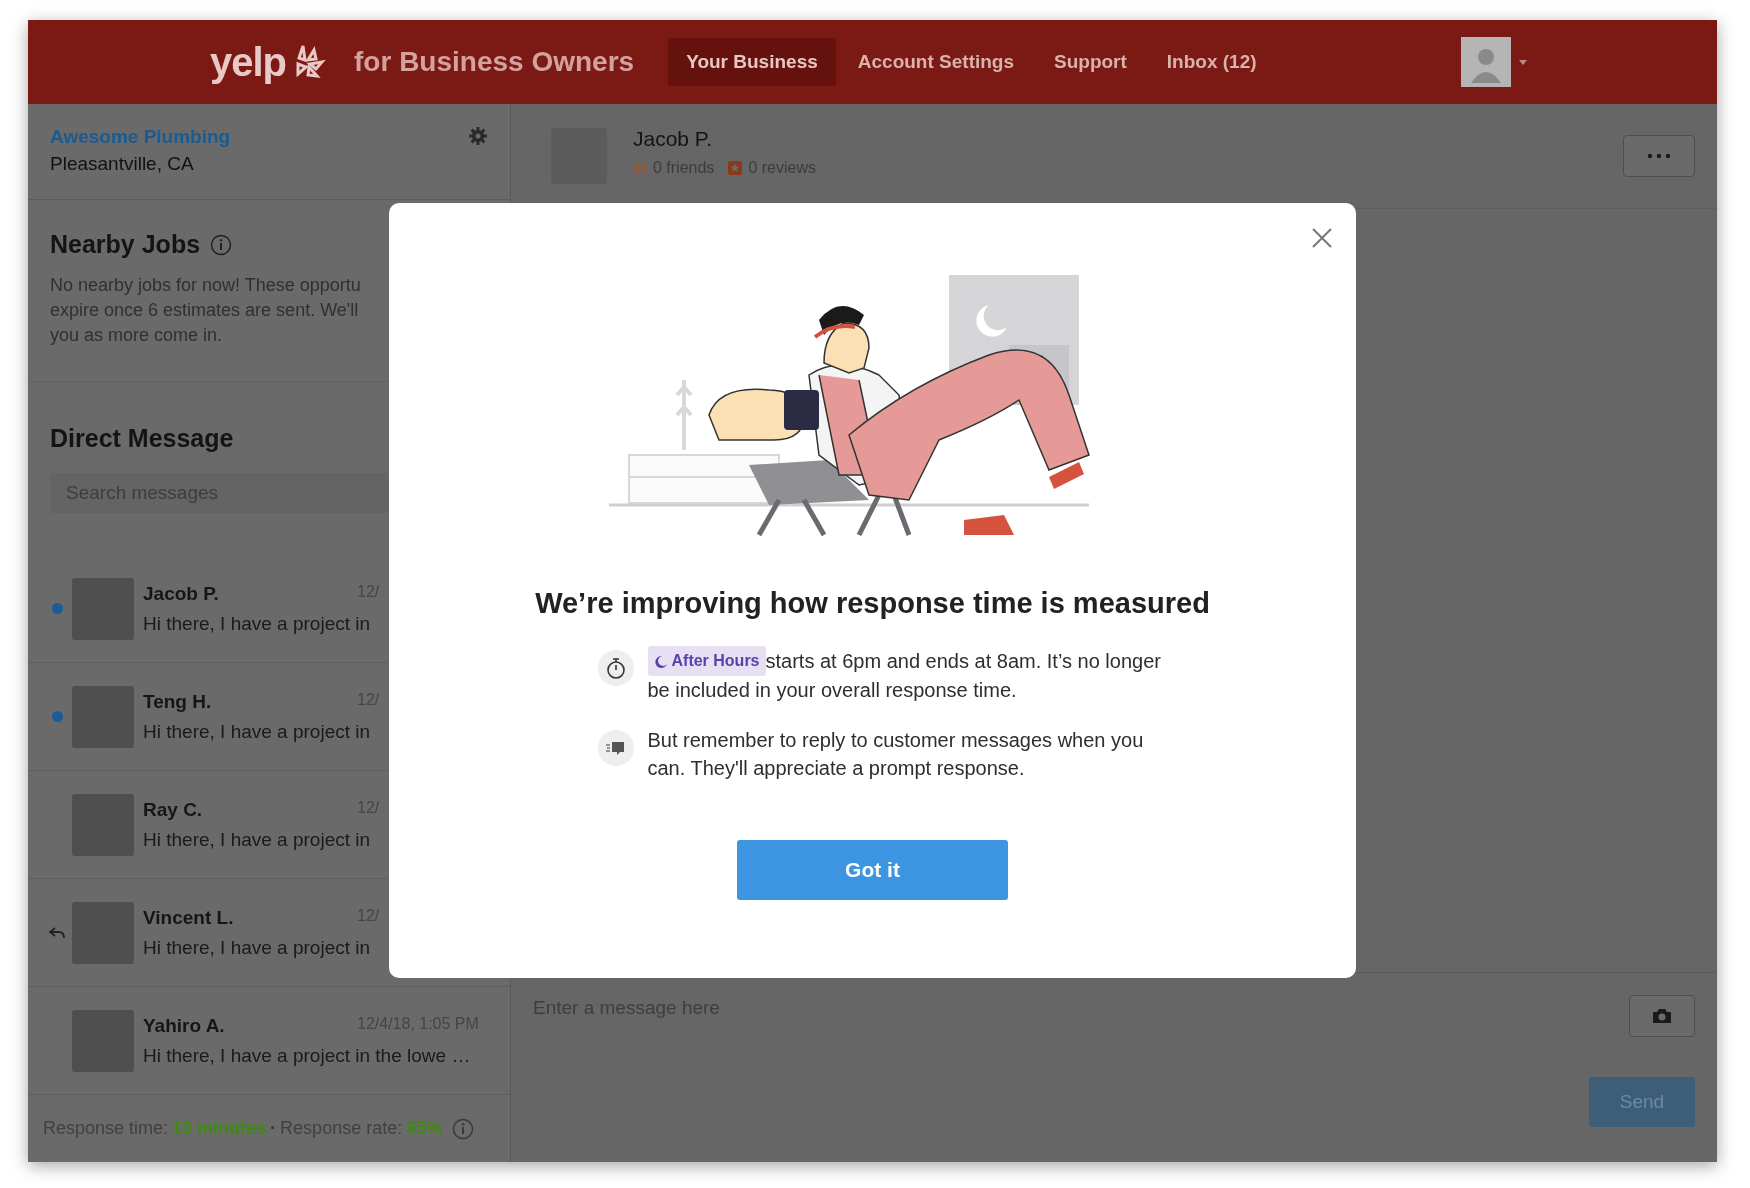 This screenshot has height=1188, width=1750. What do you see at coordinates (206, 311) in the screenshot?
I see `nearby-jobs-text: No nearby jobs for now! These opportu expire once 6 estimates are sent. We'll you as more come in.` at bounding box center [206, 311].